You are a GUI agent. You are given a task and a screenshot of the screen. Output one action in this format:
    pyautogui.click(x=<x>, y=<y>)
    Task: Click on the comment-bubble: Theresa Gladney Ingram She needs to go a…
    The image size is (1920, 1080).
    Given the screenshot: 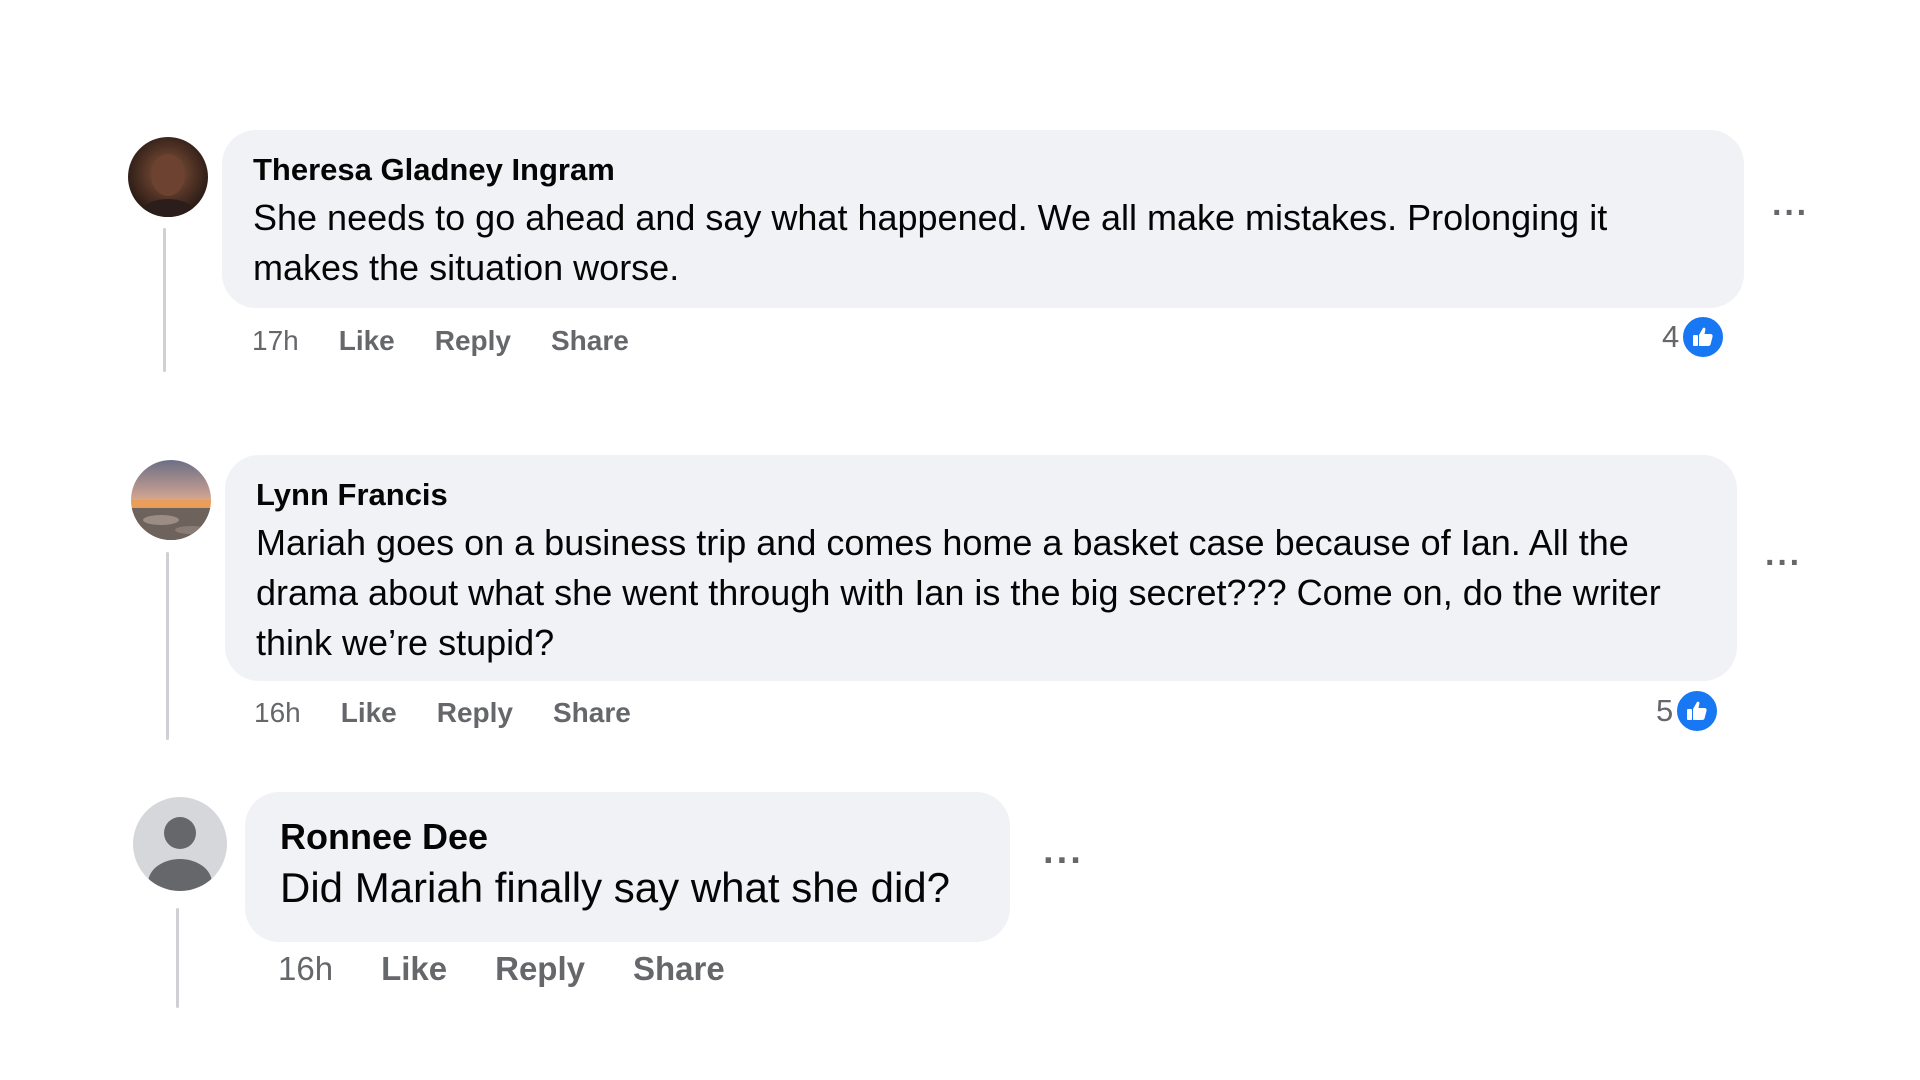 What is the action you would take?
    pyautogui.click(x=983, y=219)
    